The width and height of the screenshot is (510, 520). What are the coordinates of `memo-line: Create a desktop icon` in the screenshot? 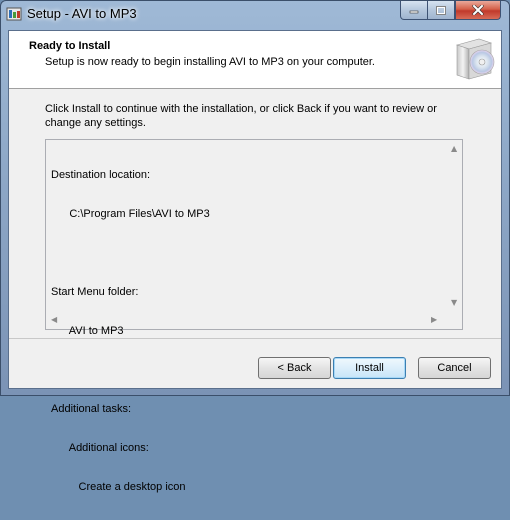 It's located at (118, 487).